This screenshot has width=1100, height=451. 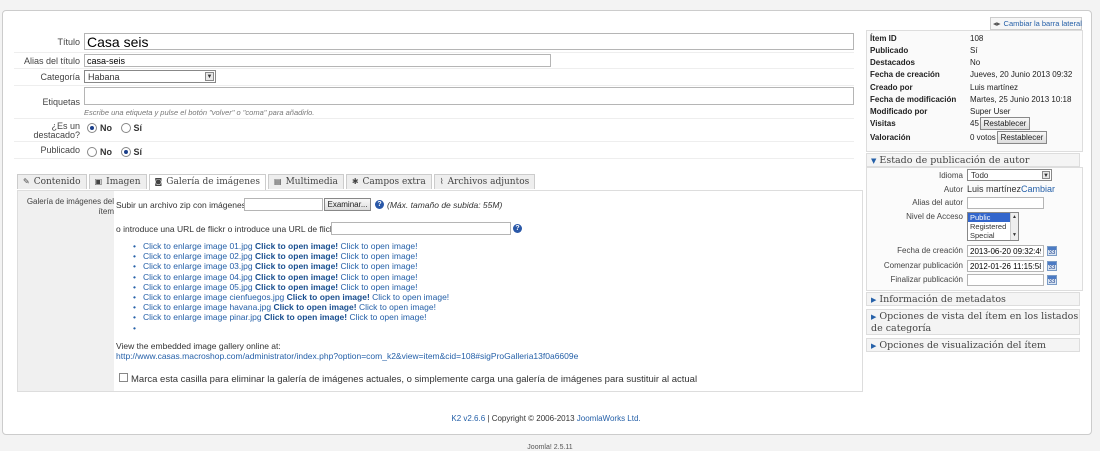 What do you see at coordinates (890, 137) in the screenshot?
I see `info-key: Valoración` at bounding box center [890, 137].